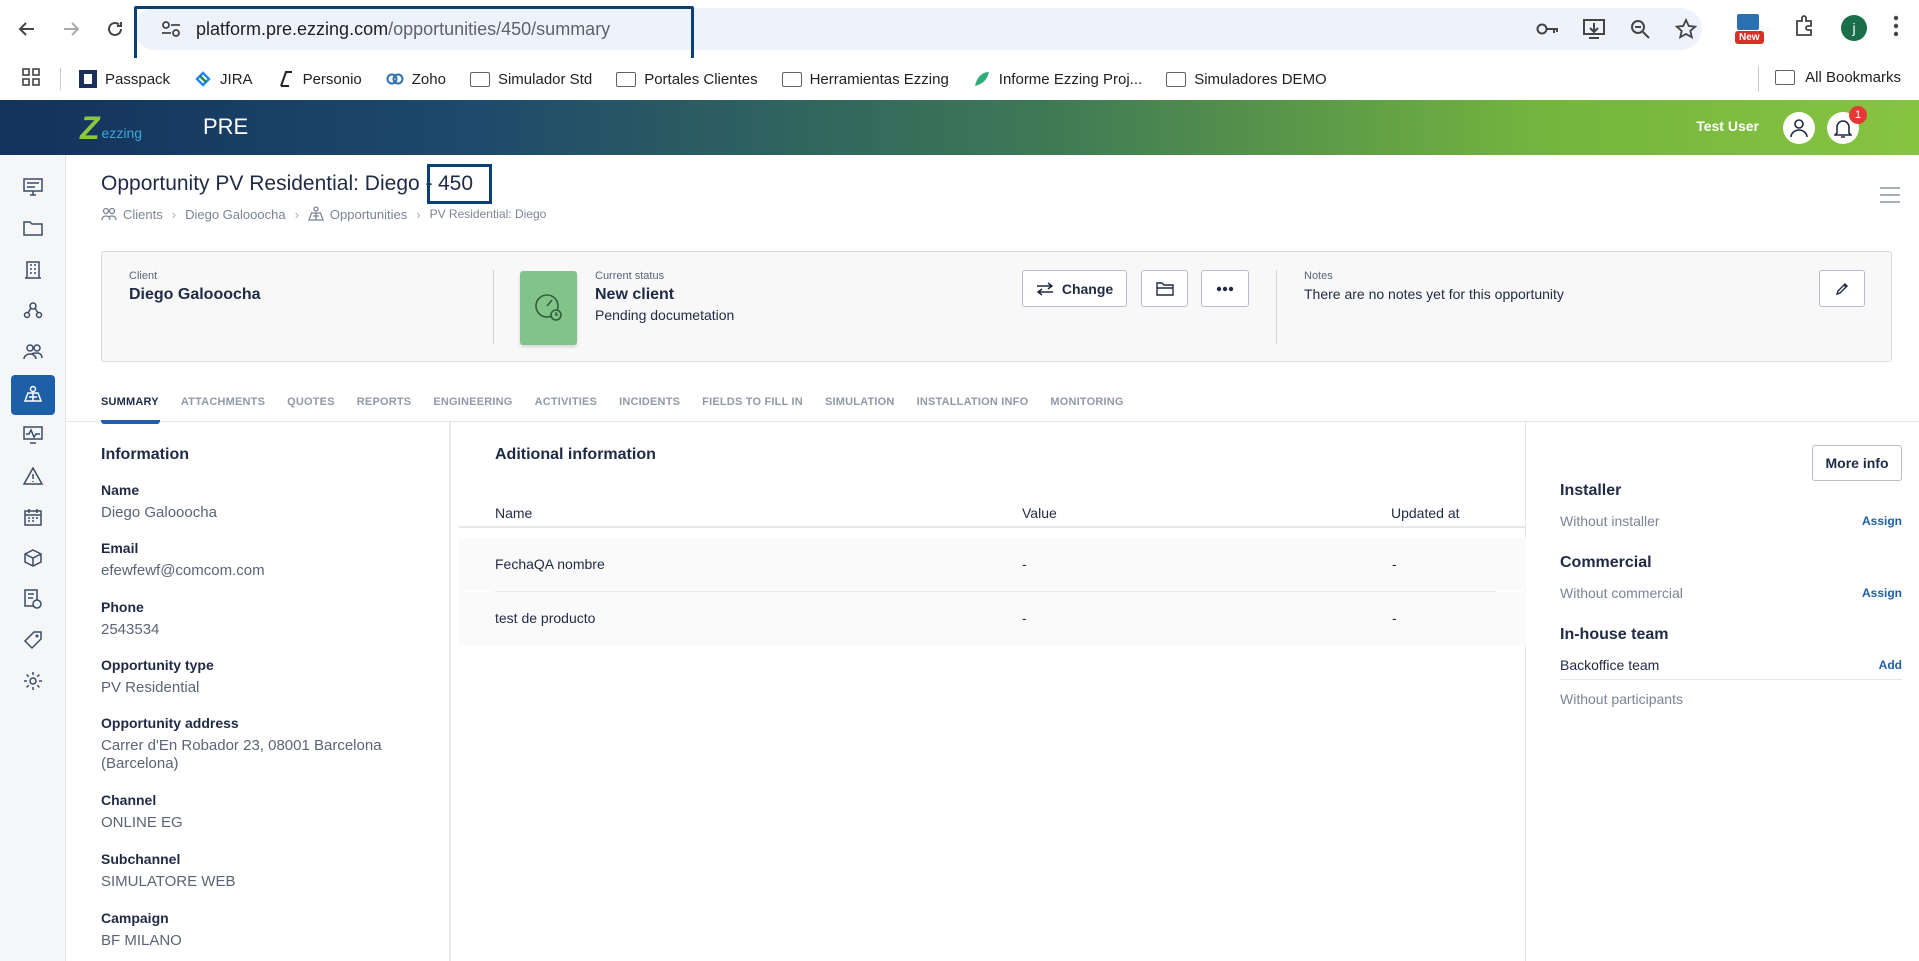 The image size is (1919, 961). What do you see at coordinates (33, 228) in the screenshot?
I see `sidebar-folder-icon` at bounding box center [33, 228].